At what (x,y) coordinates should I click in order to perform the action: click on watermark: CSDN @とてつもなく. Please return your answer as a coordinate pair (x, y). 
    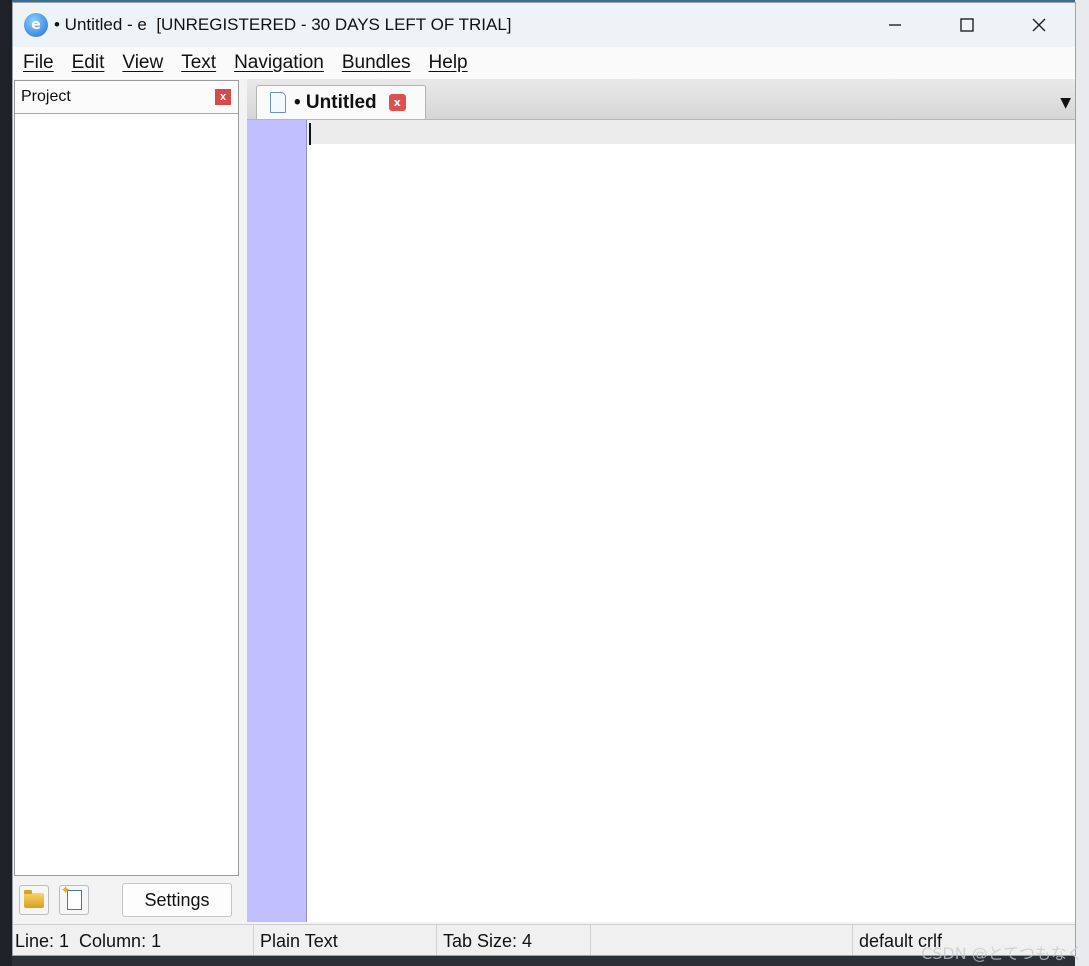
    Looking at the image, I should click on (1002, 953).